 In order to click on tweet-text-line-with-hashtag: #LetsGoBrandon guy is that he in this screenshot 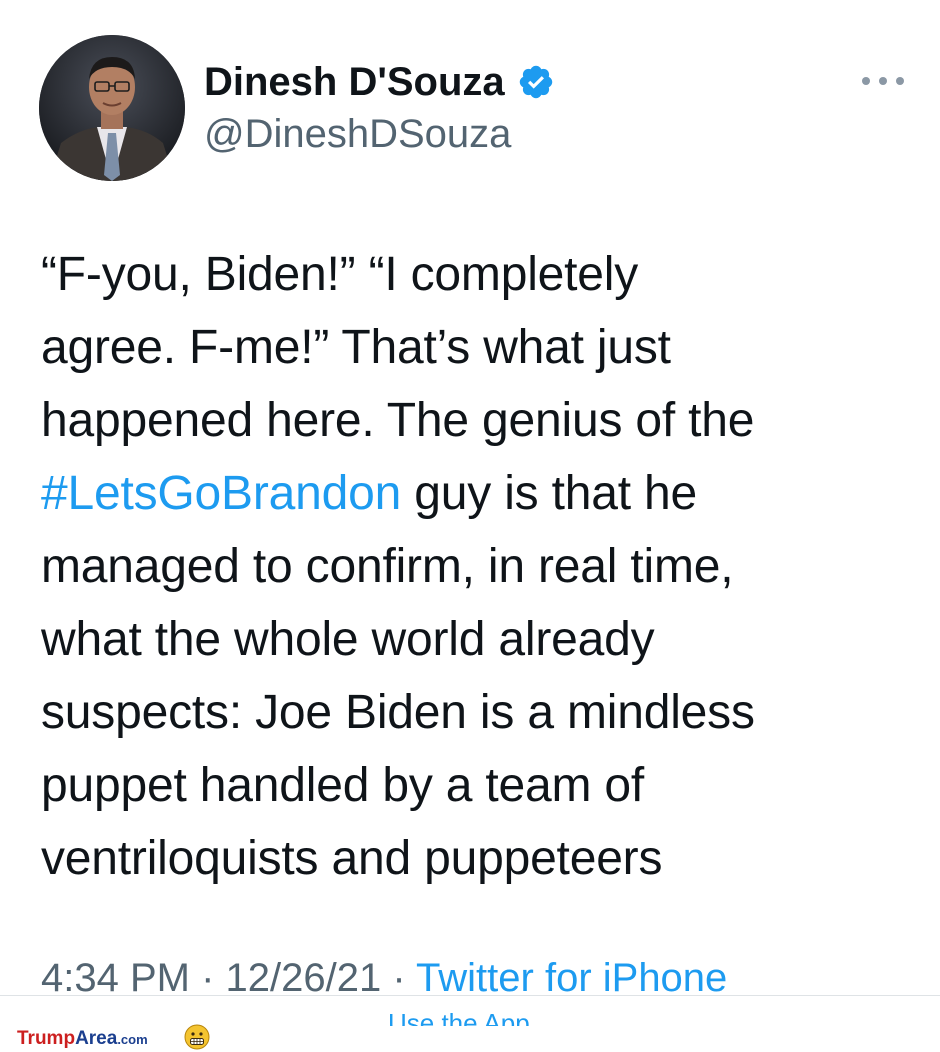, I will do `click(481, 493)`.